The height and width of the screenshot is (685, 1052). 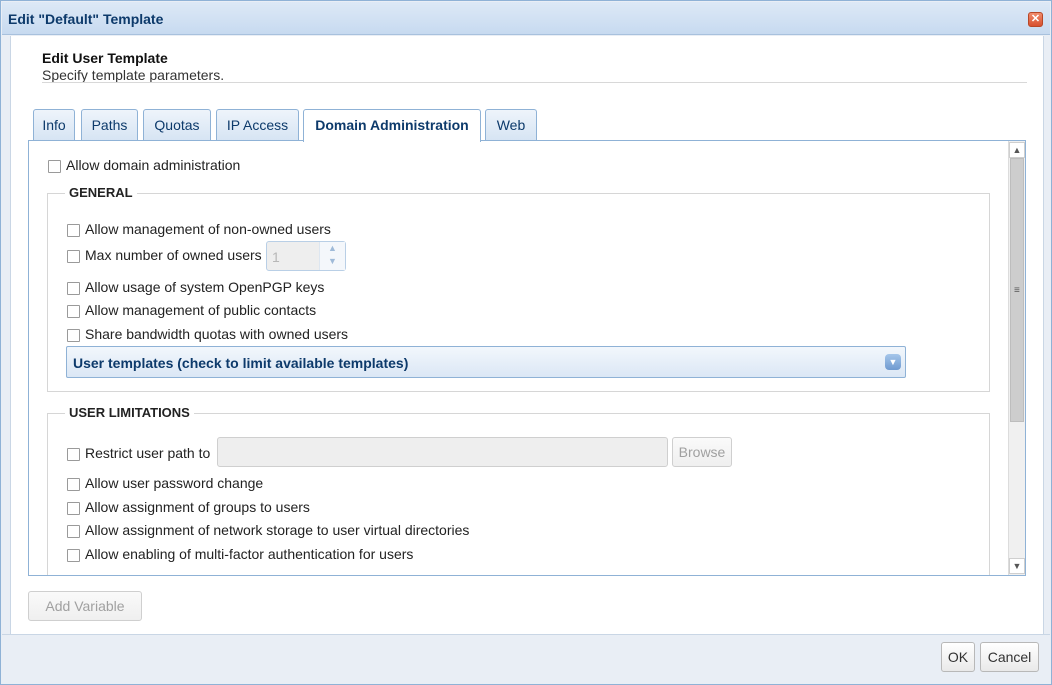 What do you see at coordinates (86, 19) in the screenshot?
I see `dialog-title: Edit "Default" Template` at bounding box center [86, 19].